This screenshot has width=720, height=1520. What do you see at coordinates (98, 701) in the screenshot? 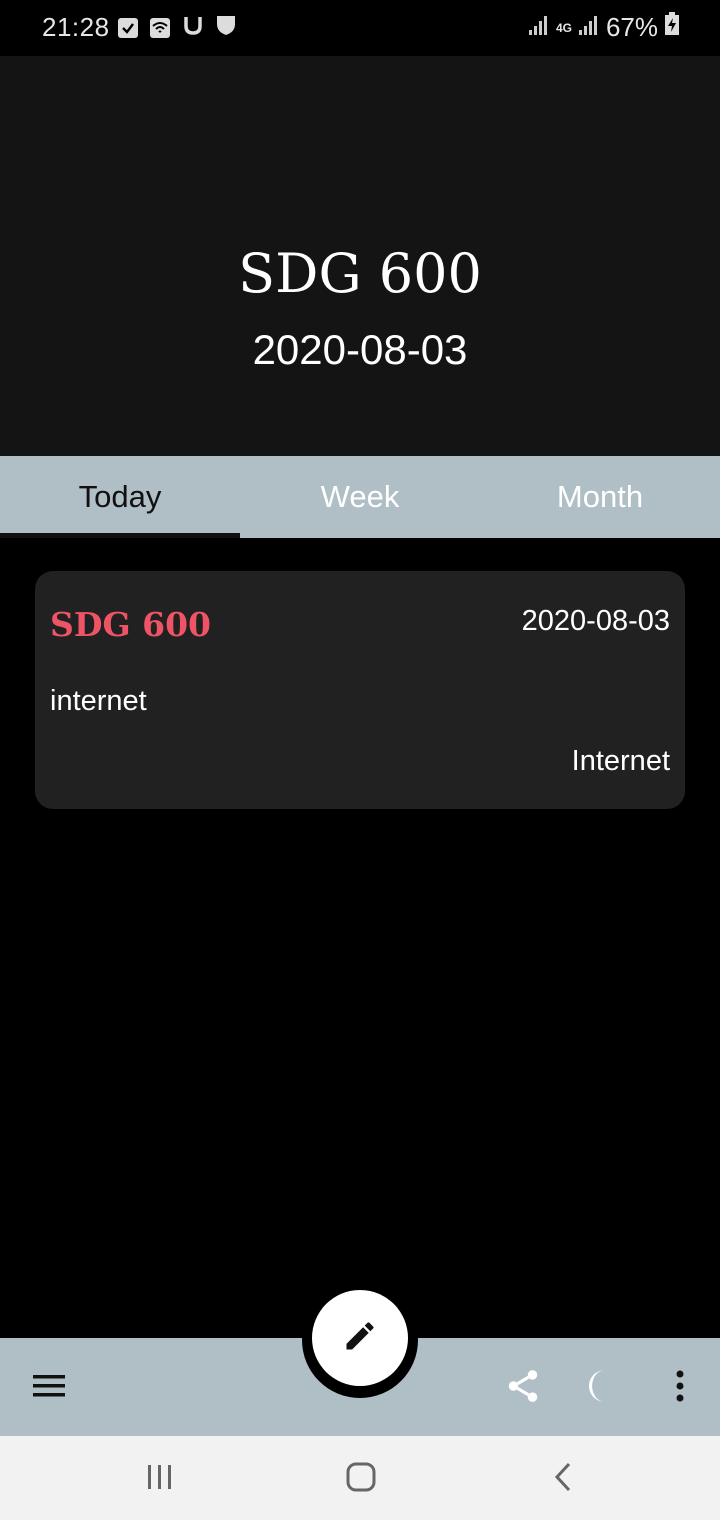
I see `entry-note: internet` at bounding box center [98, 701].